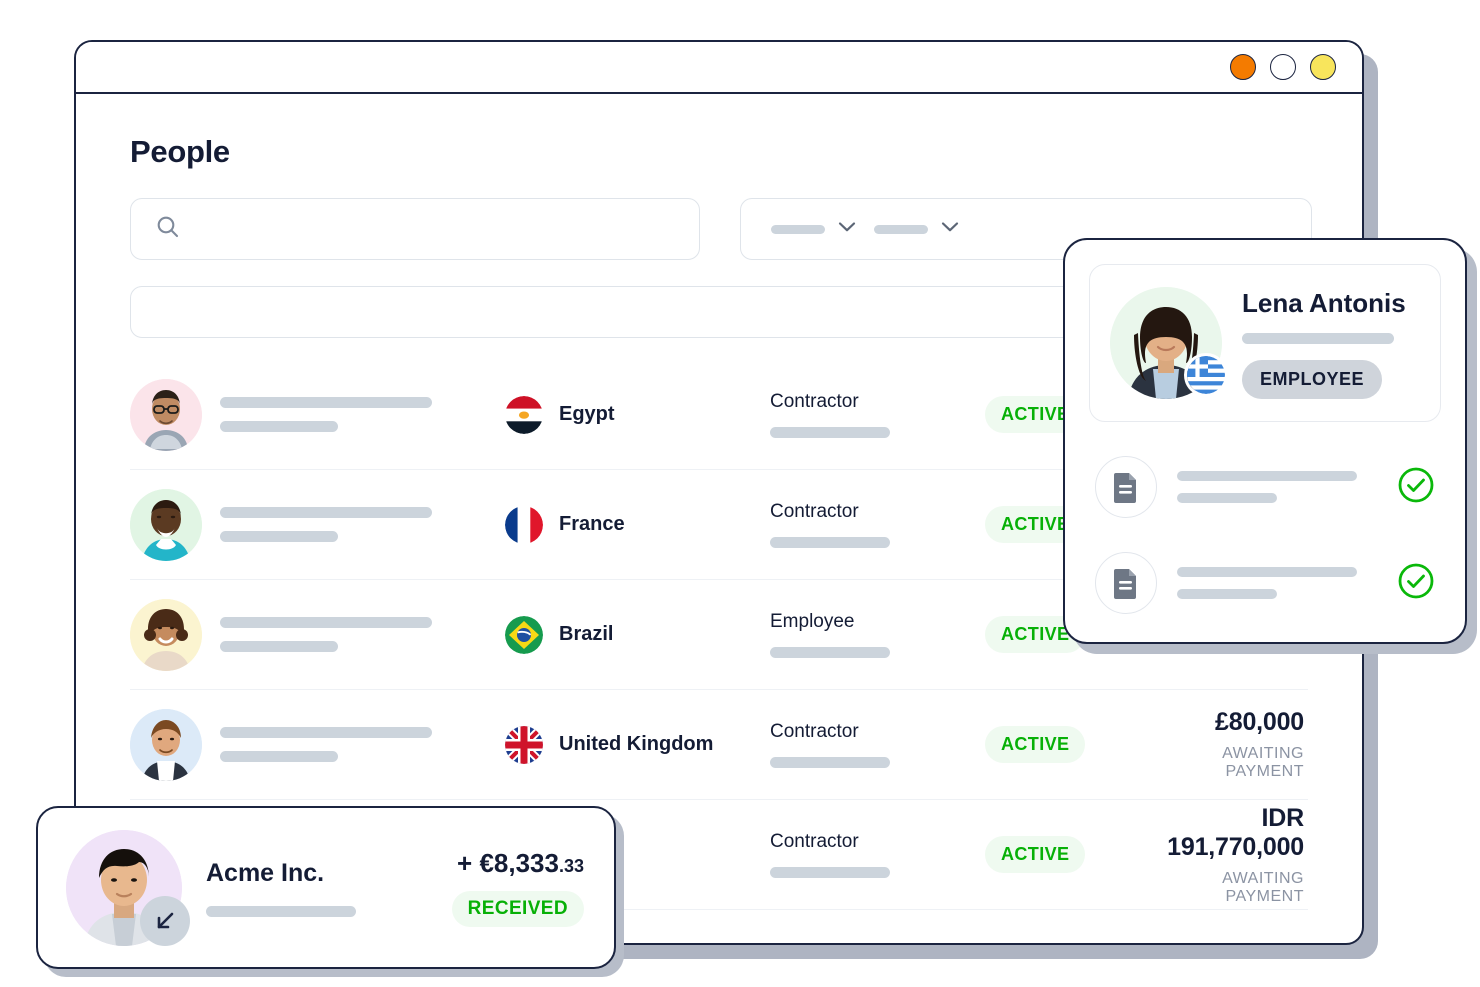  I want to click on france-flag-icon, so click(524, 524).